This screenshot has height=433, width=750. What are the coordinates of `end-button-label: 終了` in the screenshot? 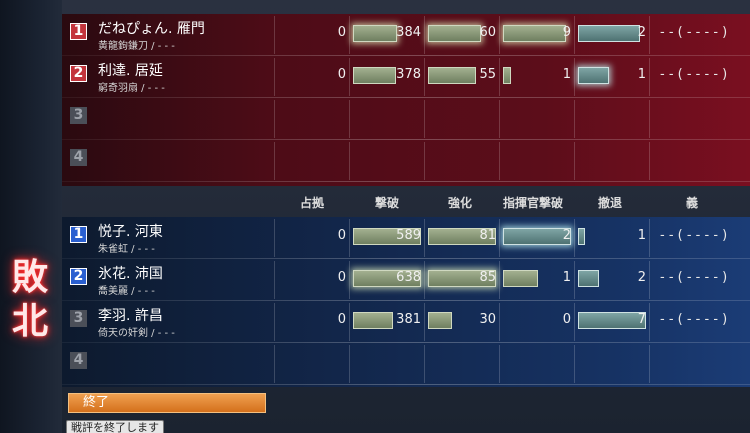 It's located at (96, 402).